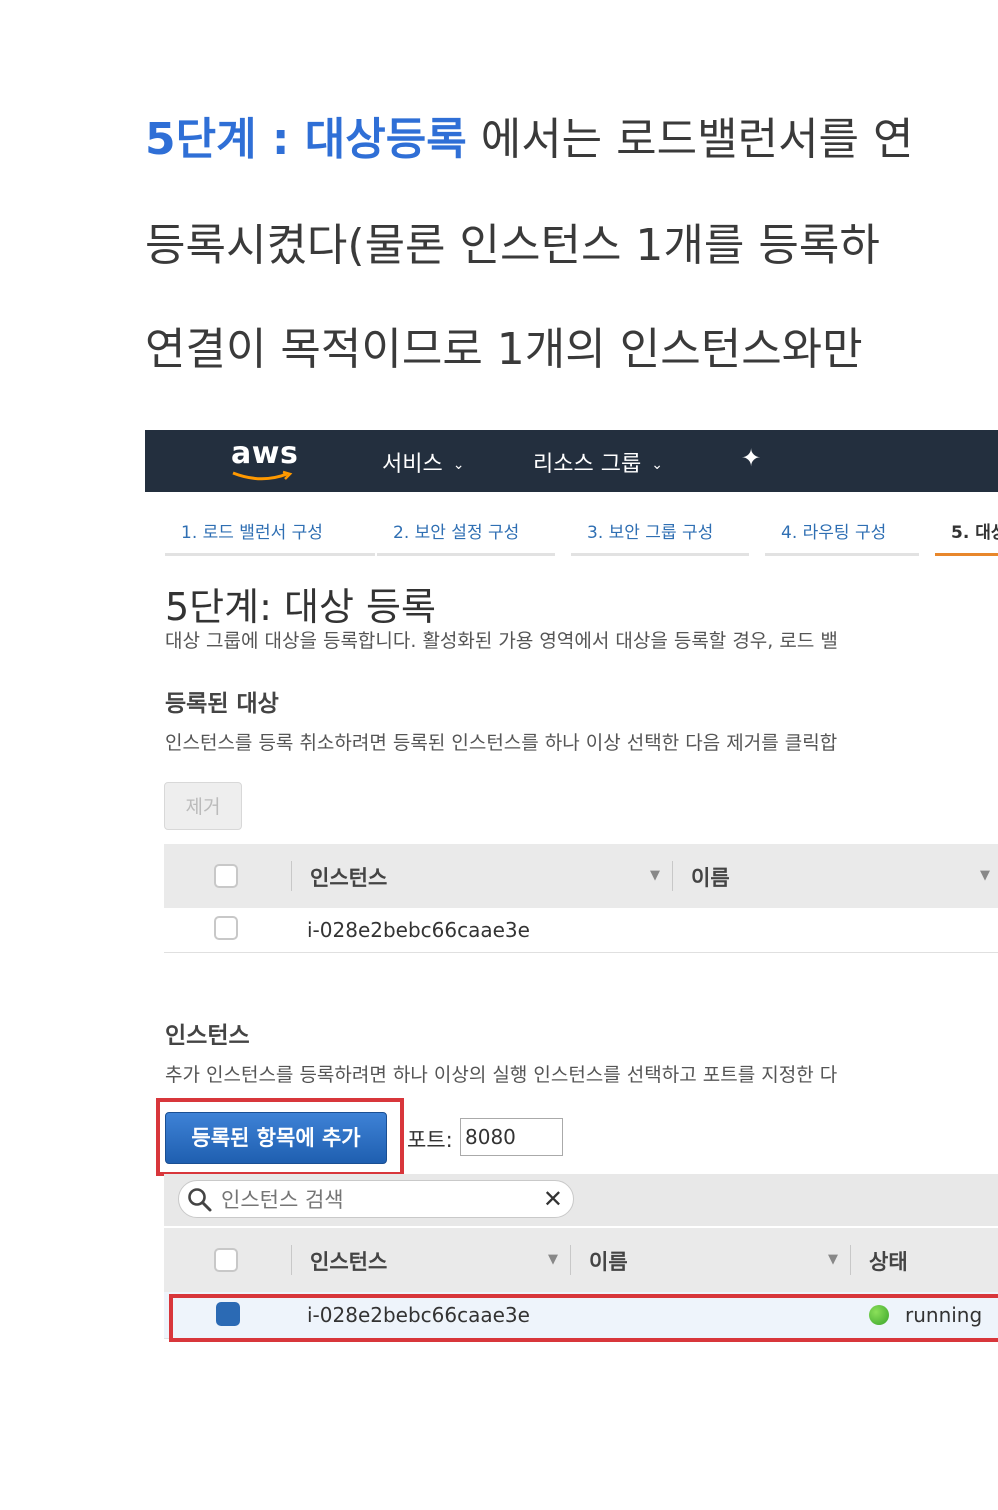 The height and width of the screenshot is (1510, 998). What do you see at coordinates (306, 139) in the screenshot?
I see `intro-highlight: 5단계 : 대상등록` at bounding box center [306, 139].